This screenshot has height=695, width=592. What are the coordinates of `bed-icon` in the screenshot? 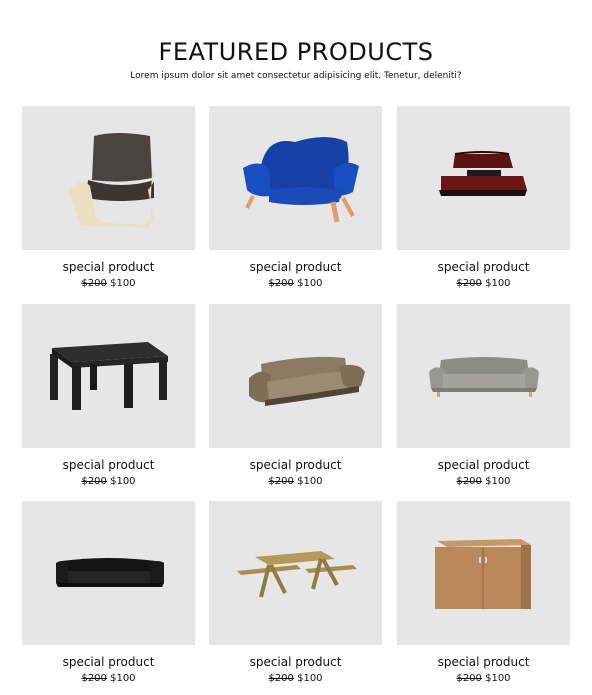 It's located at (483, 173).